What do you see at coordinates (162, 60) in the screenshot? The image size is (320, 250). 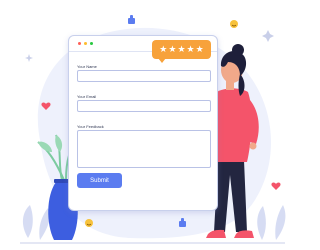 I see `rating-bubble-tail` at bounding box center [162, 60].